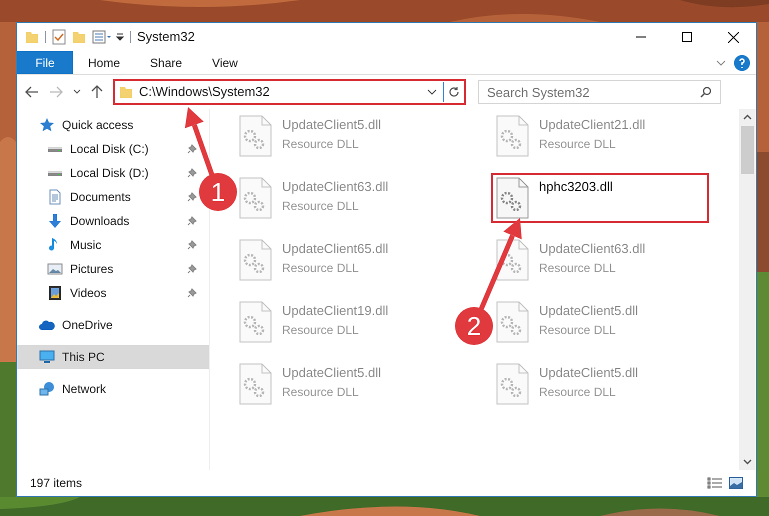  I want to click on nav-item: Music, so click(107, 245).